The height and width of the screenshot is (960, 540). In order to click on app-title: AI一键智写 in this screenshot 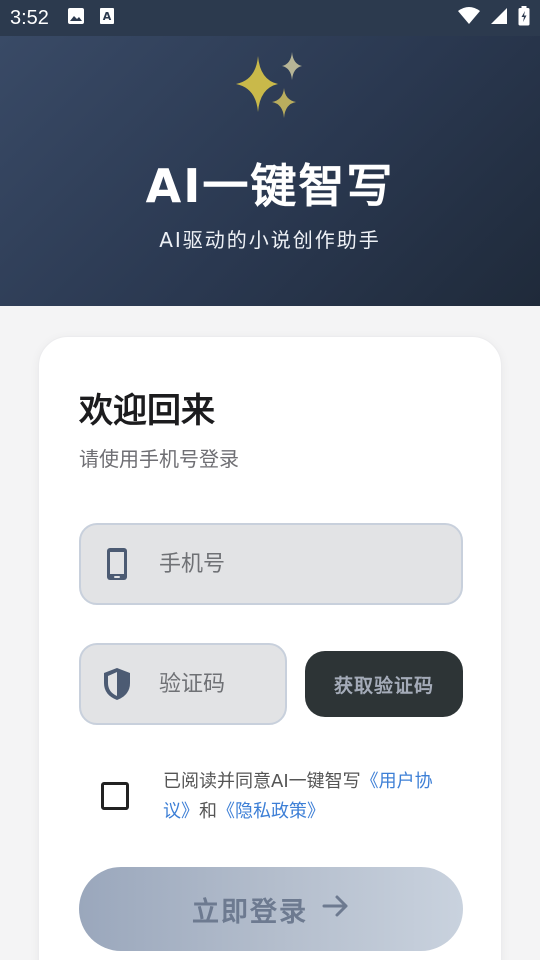, I will do `click(270, 186)`.